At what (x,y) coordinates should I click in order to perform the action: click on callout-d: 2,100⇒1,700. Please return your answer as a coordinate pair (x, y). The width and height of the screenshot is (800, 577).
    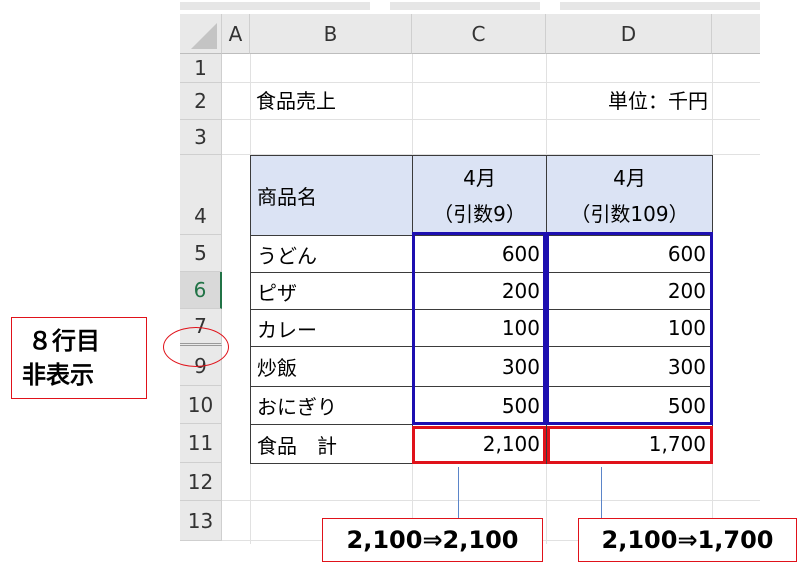
    Looking at the image, I should click on (687, 540).